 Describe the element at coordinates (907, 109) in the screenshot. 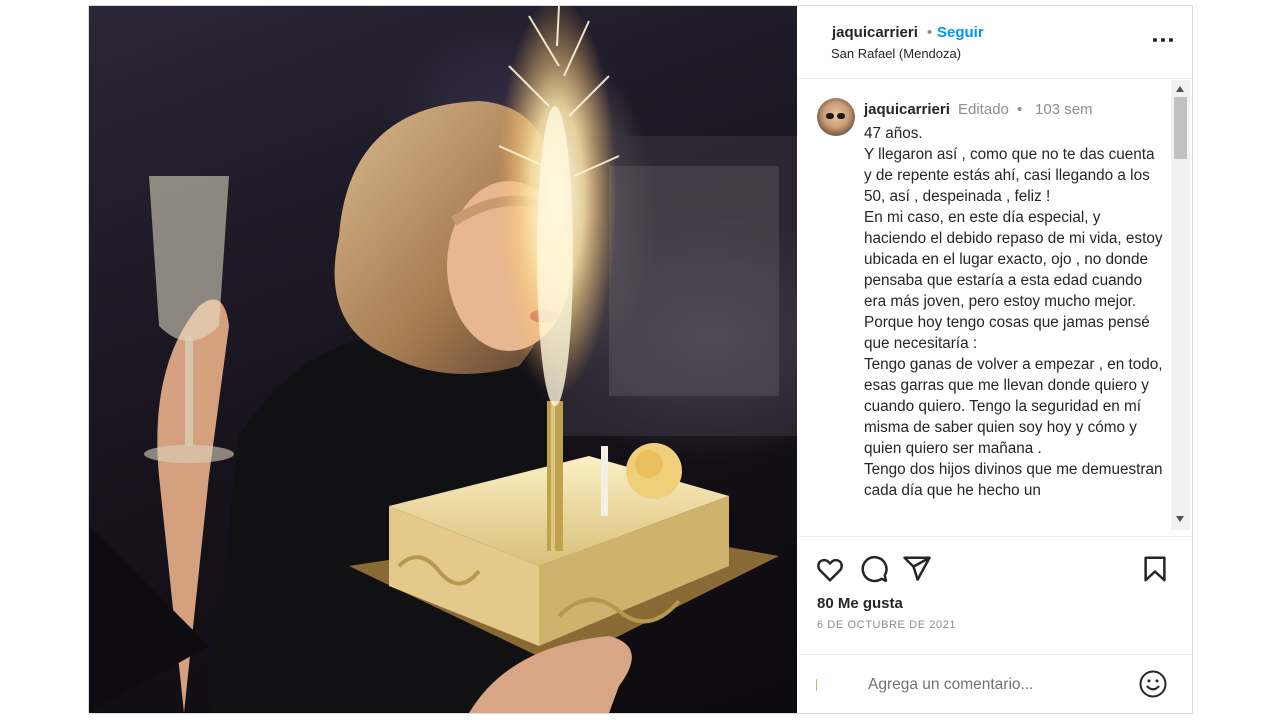

I see `caption-username-link: jaquicarrieri` at that location.